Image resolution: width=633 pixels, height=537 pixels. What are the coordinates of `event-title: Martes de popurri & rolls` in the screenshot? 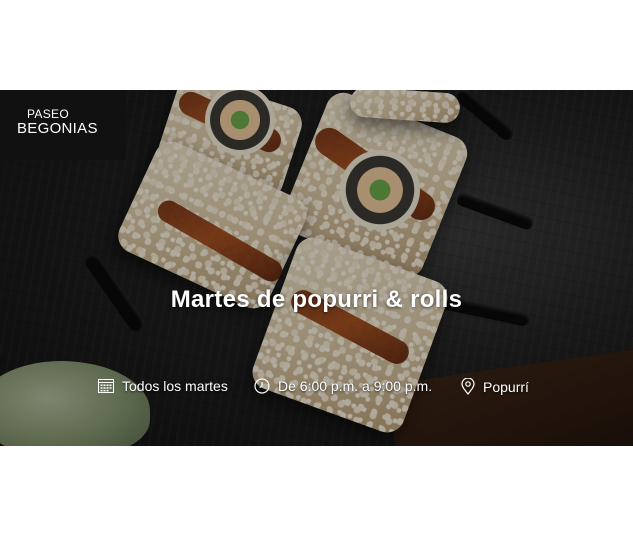 It's located at (316, 299).